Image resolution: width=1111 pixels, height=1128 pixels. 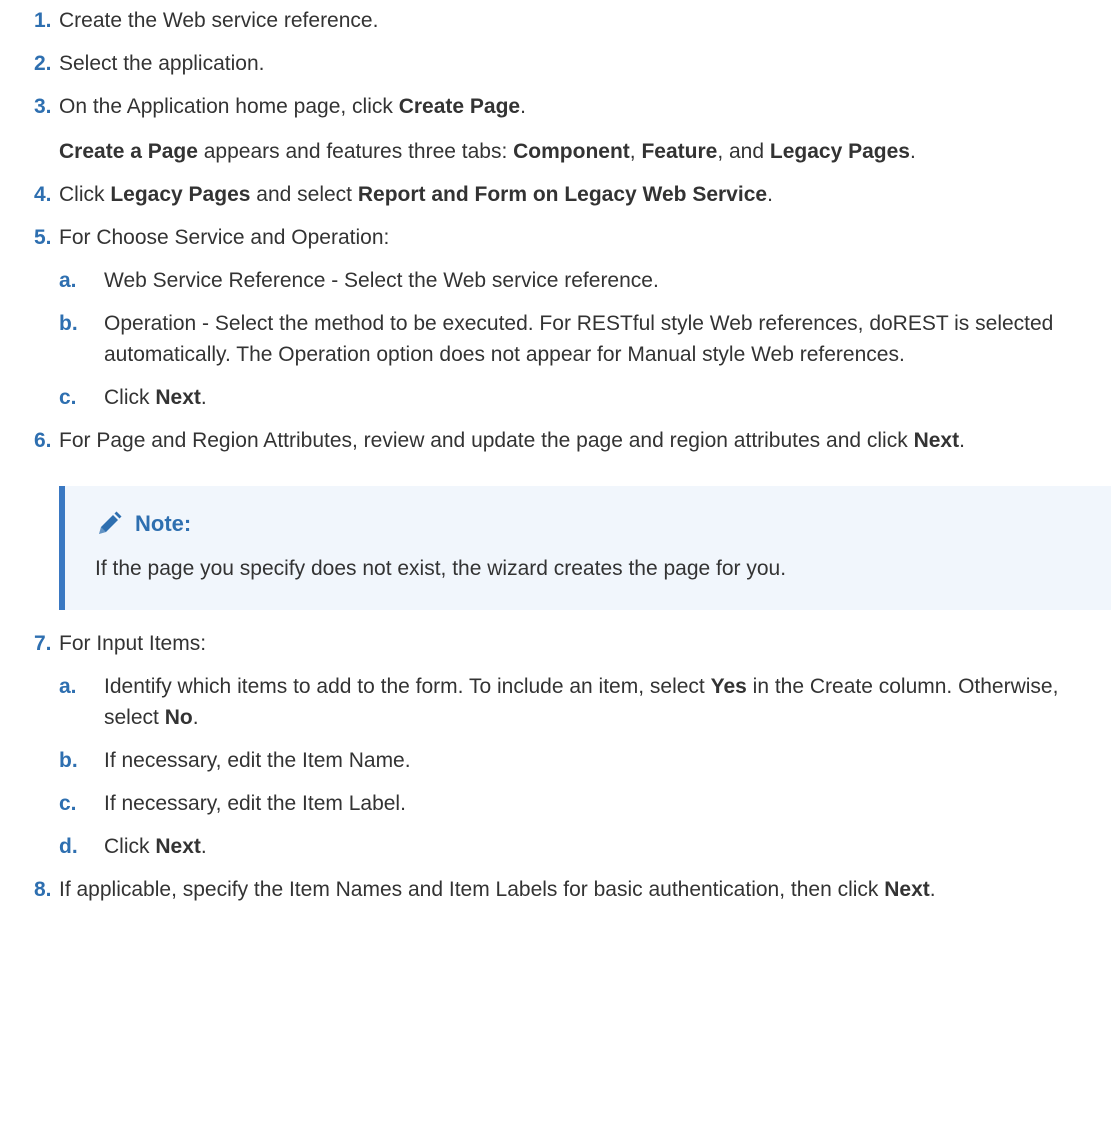 I want to click on ui-term-component: Component, so click(x=571, y=151).